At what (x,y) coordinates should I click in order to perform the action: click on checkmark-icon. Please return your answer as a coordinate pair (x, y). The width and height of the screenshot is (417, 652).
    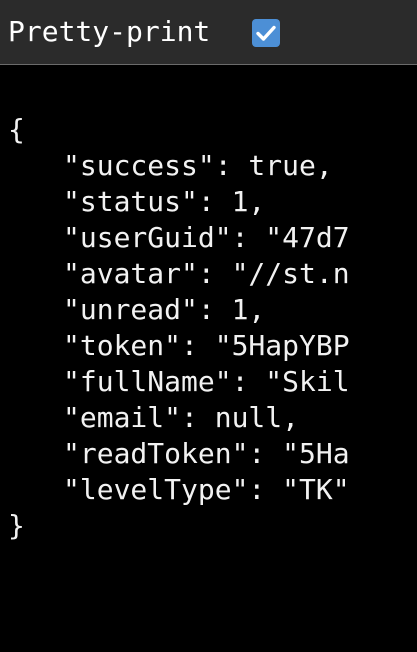
    Looking at the image, I should click on (266, 33).